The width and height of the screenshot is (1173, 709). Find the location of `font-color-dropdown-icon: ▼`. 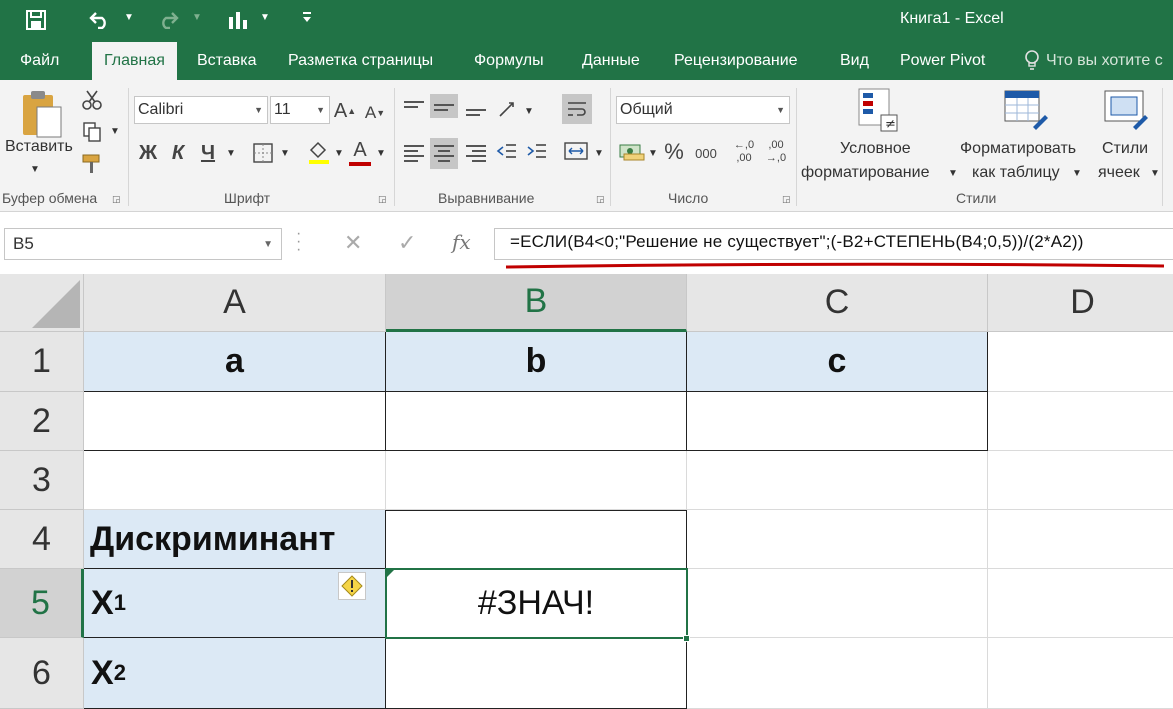

font-color-dropdown-icon: ▼ is located at coordinates (381, 153).